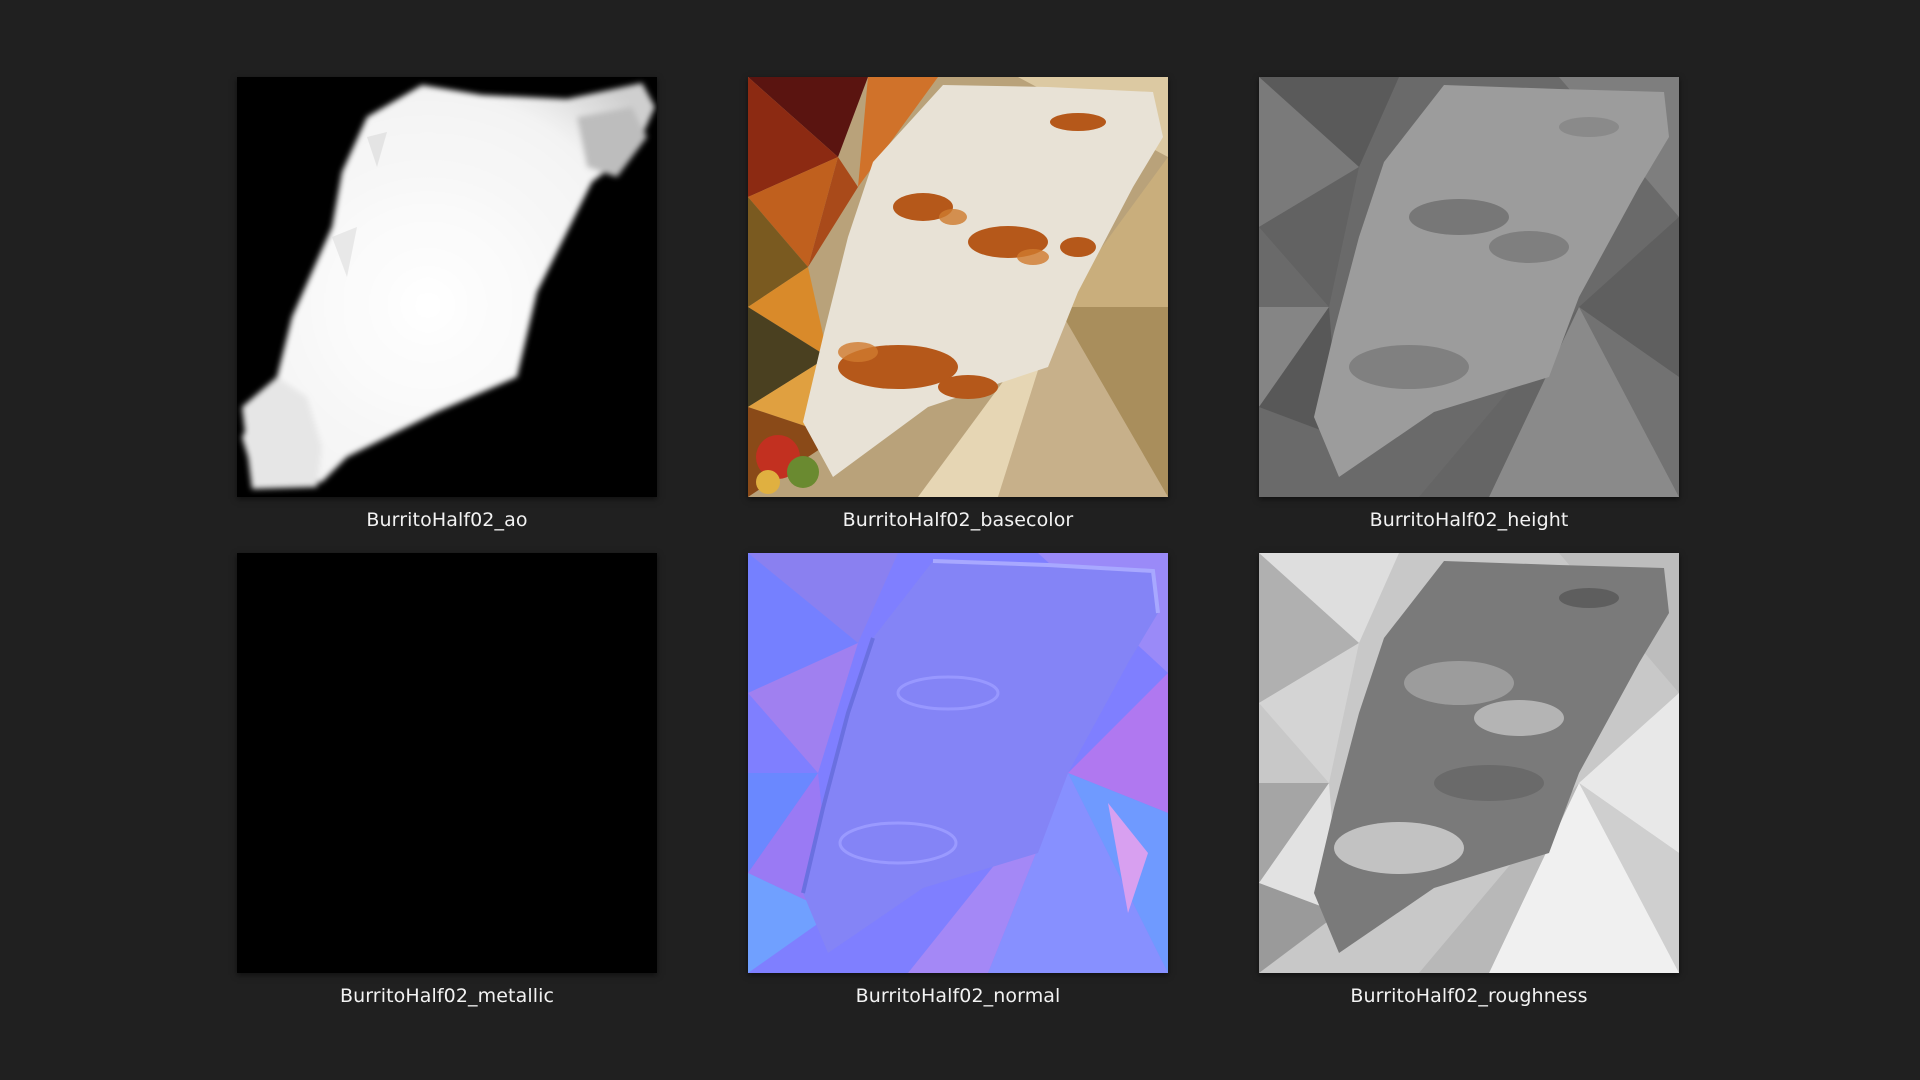 The width and height of the screenshot is (1920, 1080). Describe the element at coordinates (1469, 763) in the screenshot. I see `roughness-map-thumbnail` at that location.